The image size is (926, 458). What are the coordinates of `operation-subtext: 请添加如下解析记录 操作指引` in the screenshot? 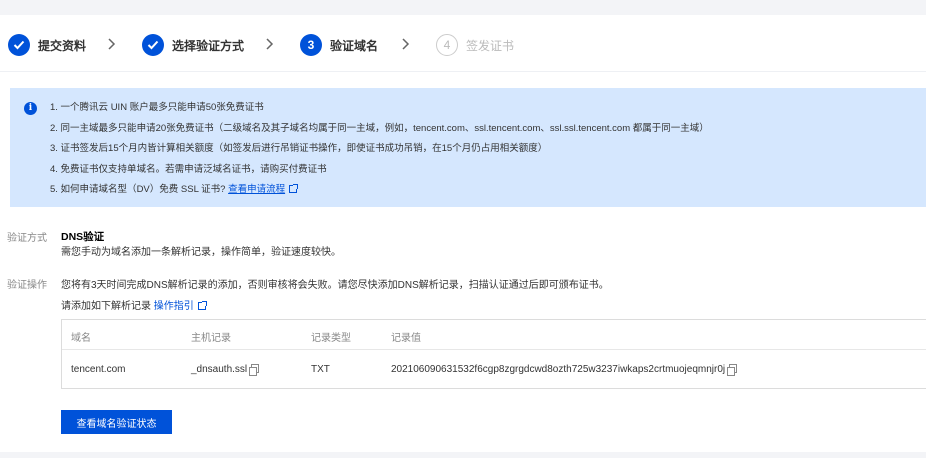 It's located at (134, 304).